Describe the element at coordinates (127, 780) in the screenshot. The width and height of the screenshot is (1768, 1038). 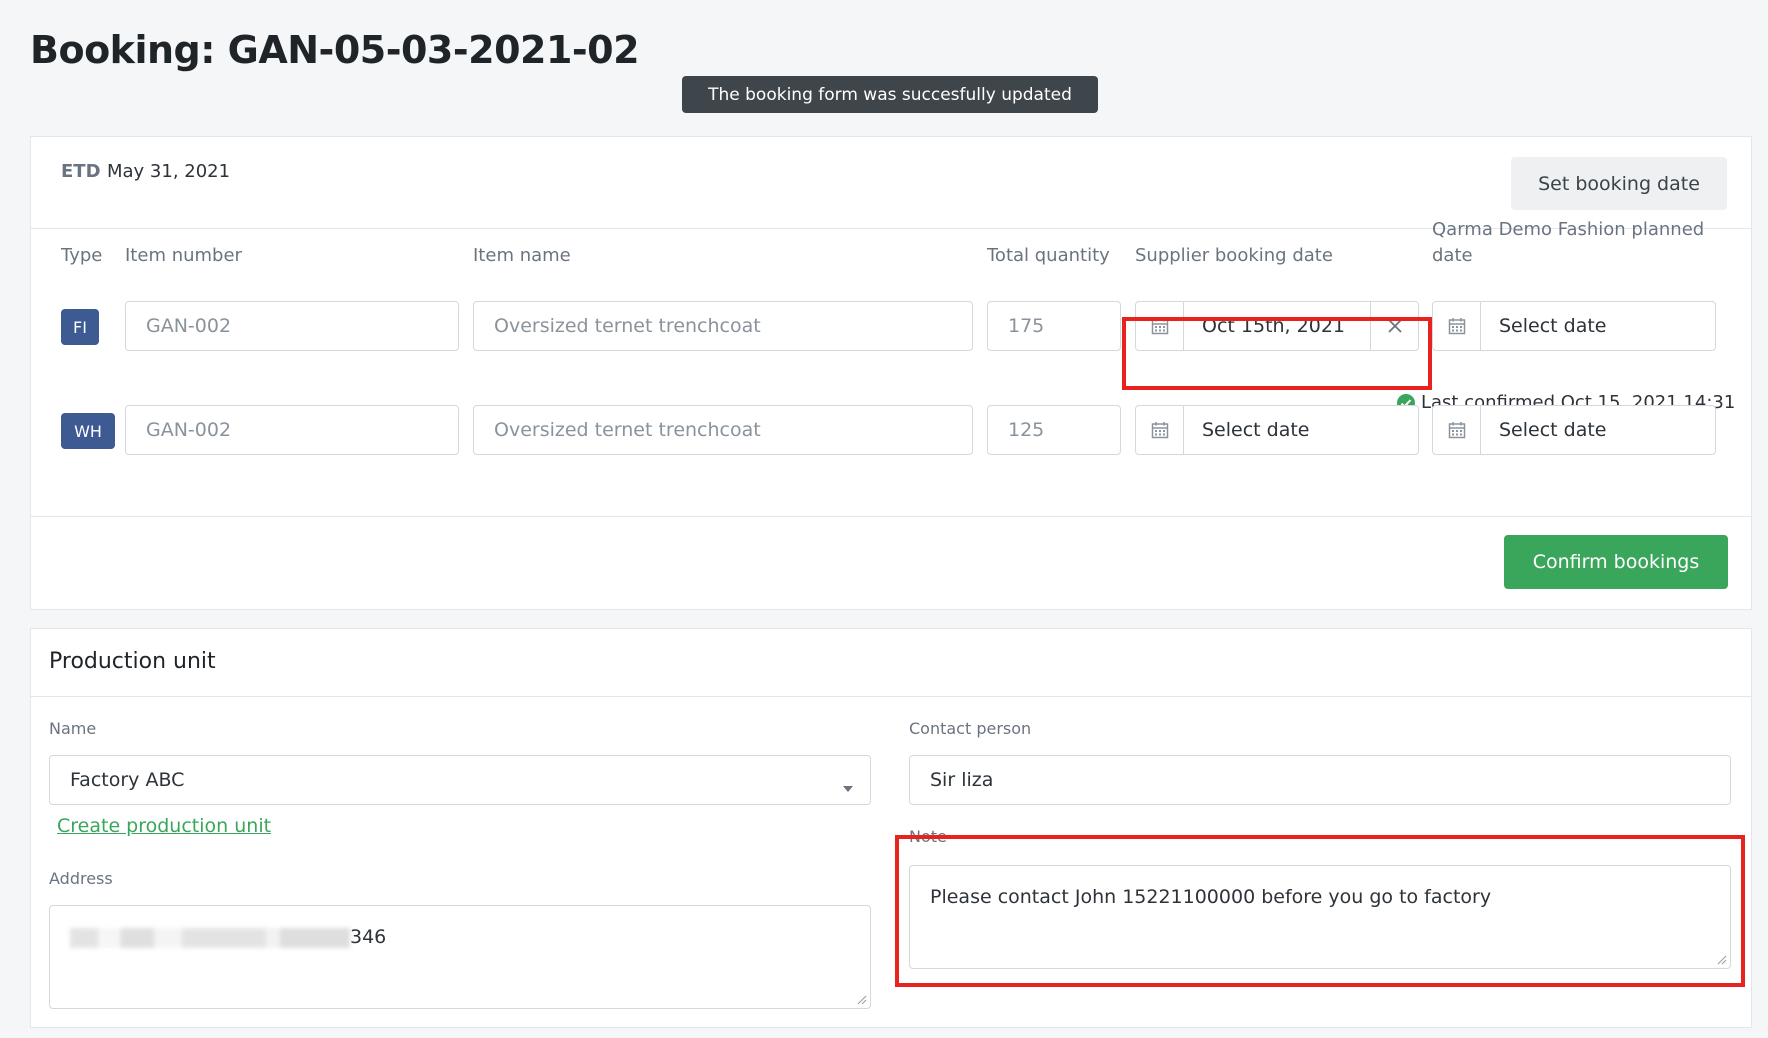
I see `production-unit-value: Factory ABC` at that location.